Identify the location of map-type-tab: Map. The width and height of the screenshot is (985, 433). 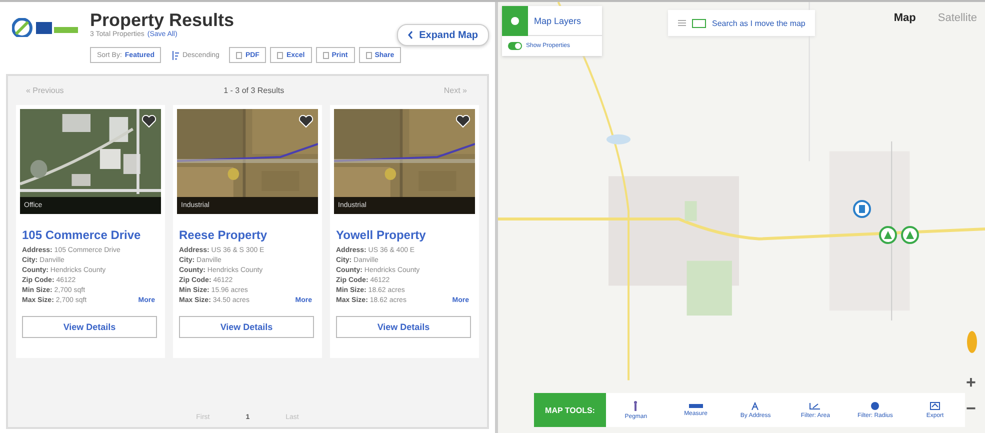
(905, 18).